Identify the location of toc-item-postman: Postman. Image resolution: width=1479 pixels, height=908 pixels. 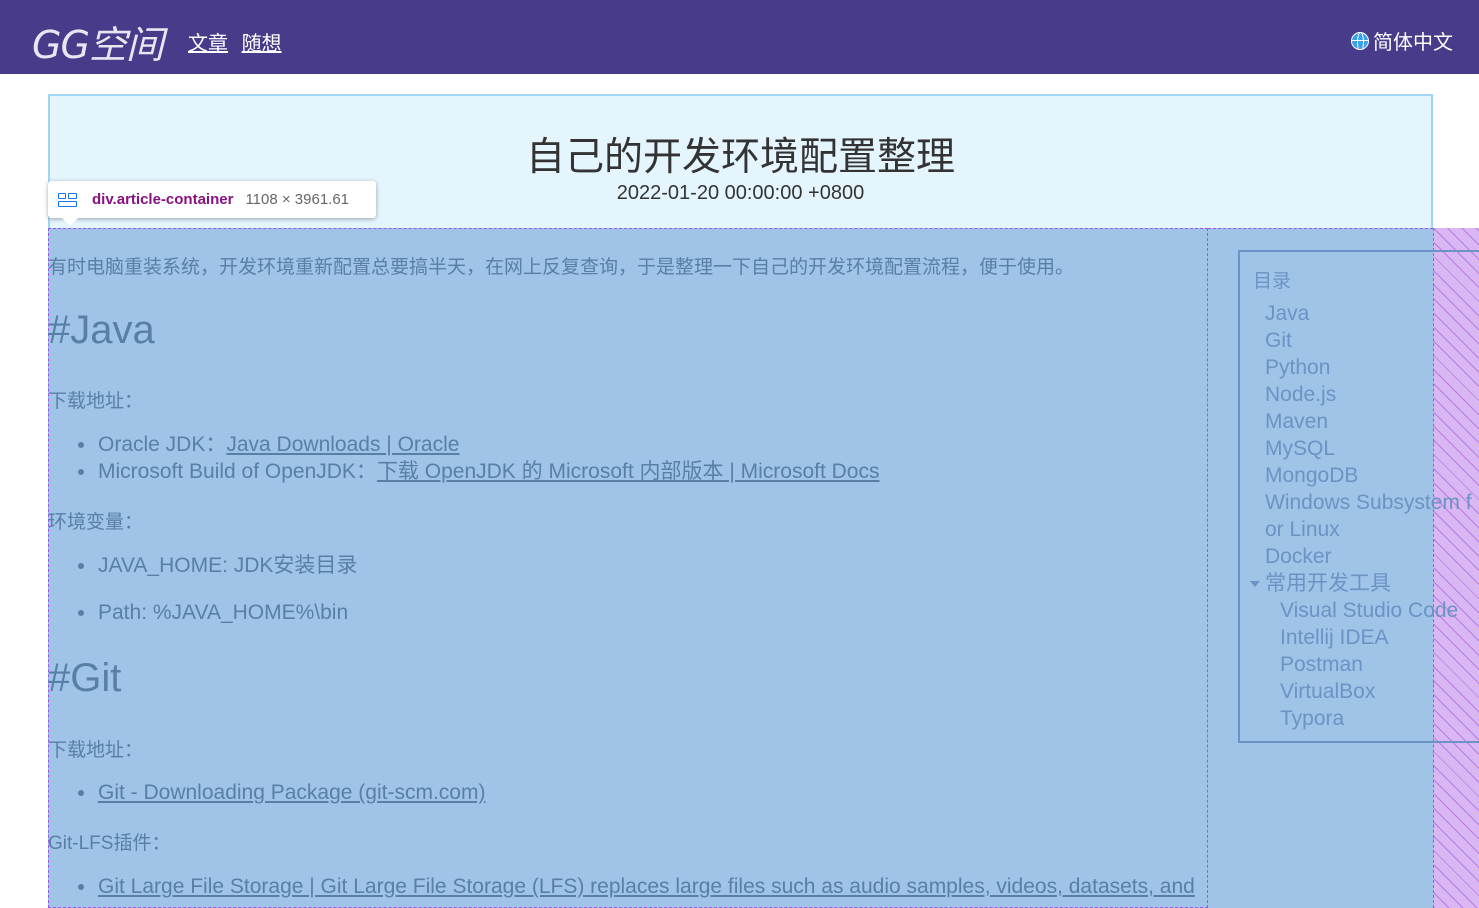
(1368, 664).